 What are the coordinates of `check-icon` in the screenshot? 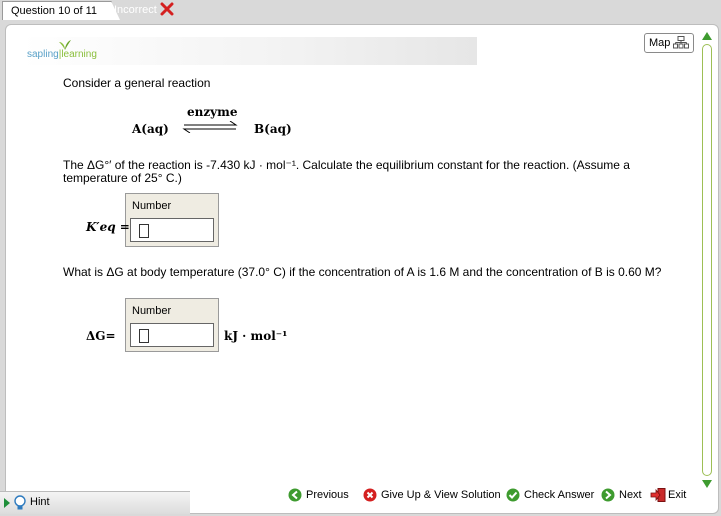 It's located at (513, 495).